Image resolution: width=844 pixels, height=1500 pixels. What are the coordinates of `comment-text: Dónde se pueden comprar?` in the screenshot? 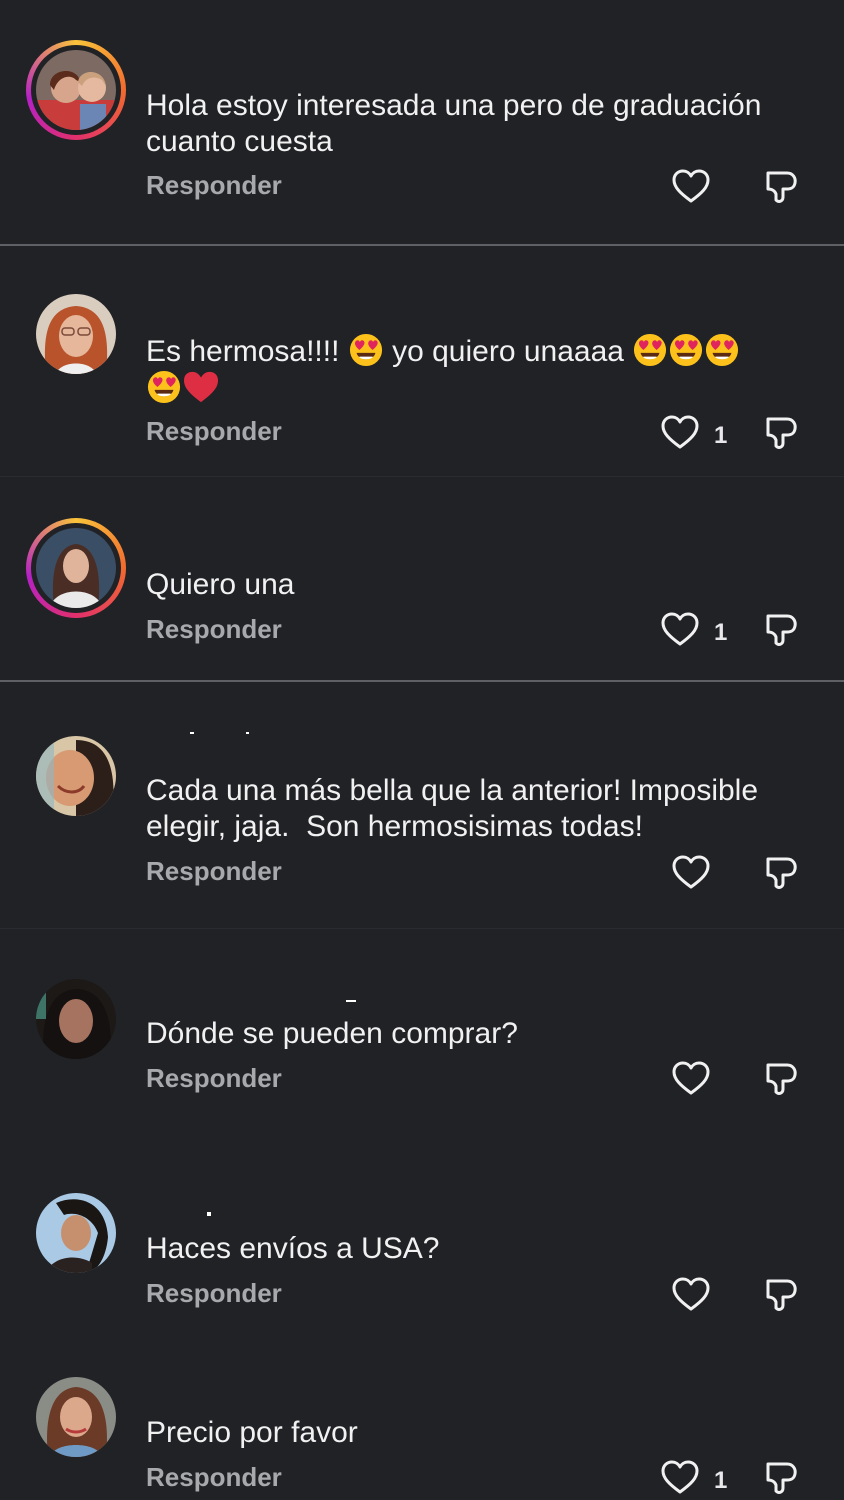 It's located at (332, 1033).